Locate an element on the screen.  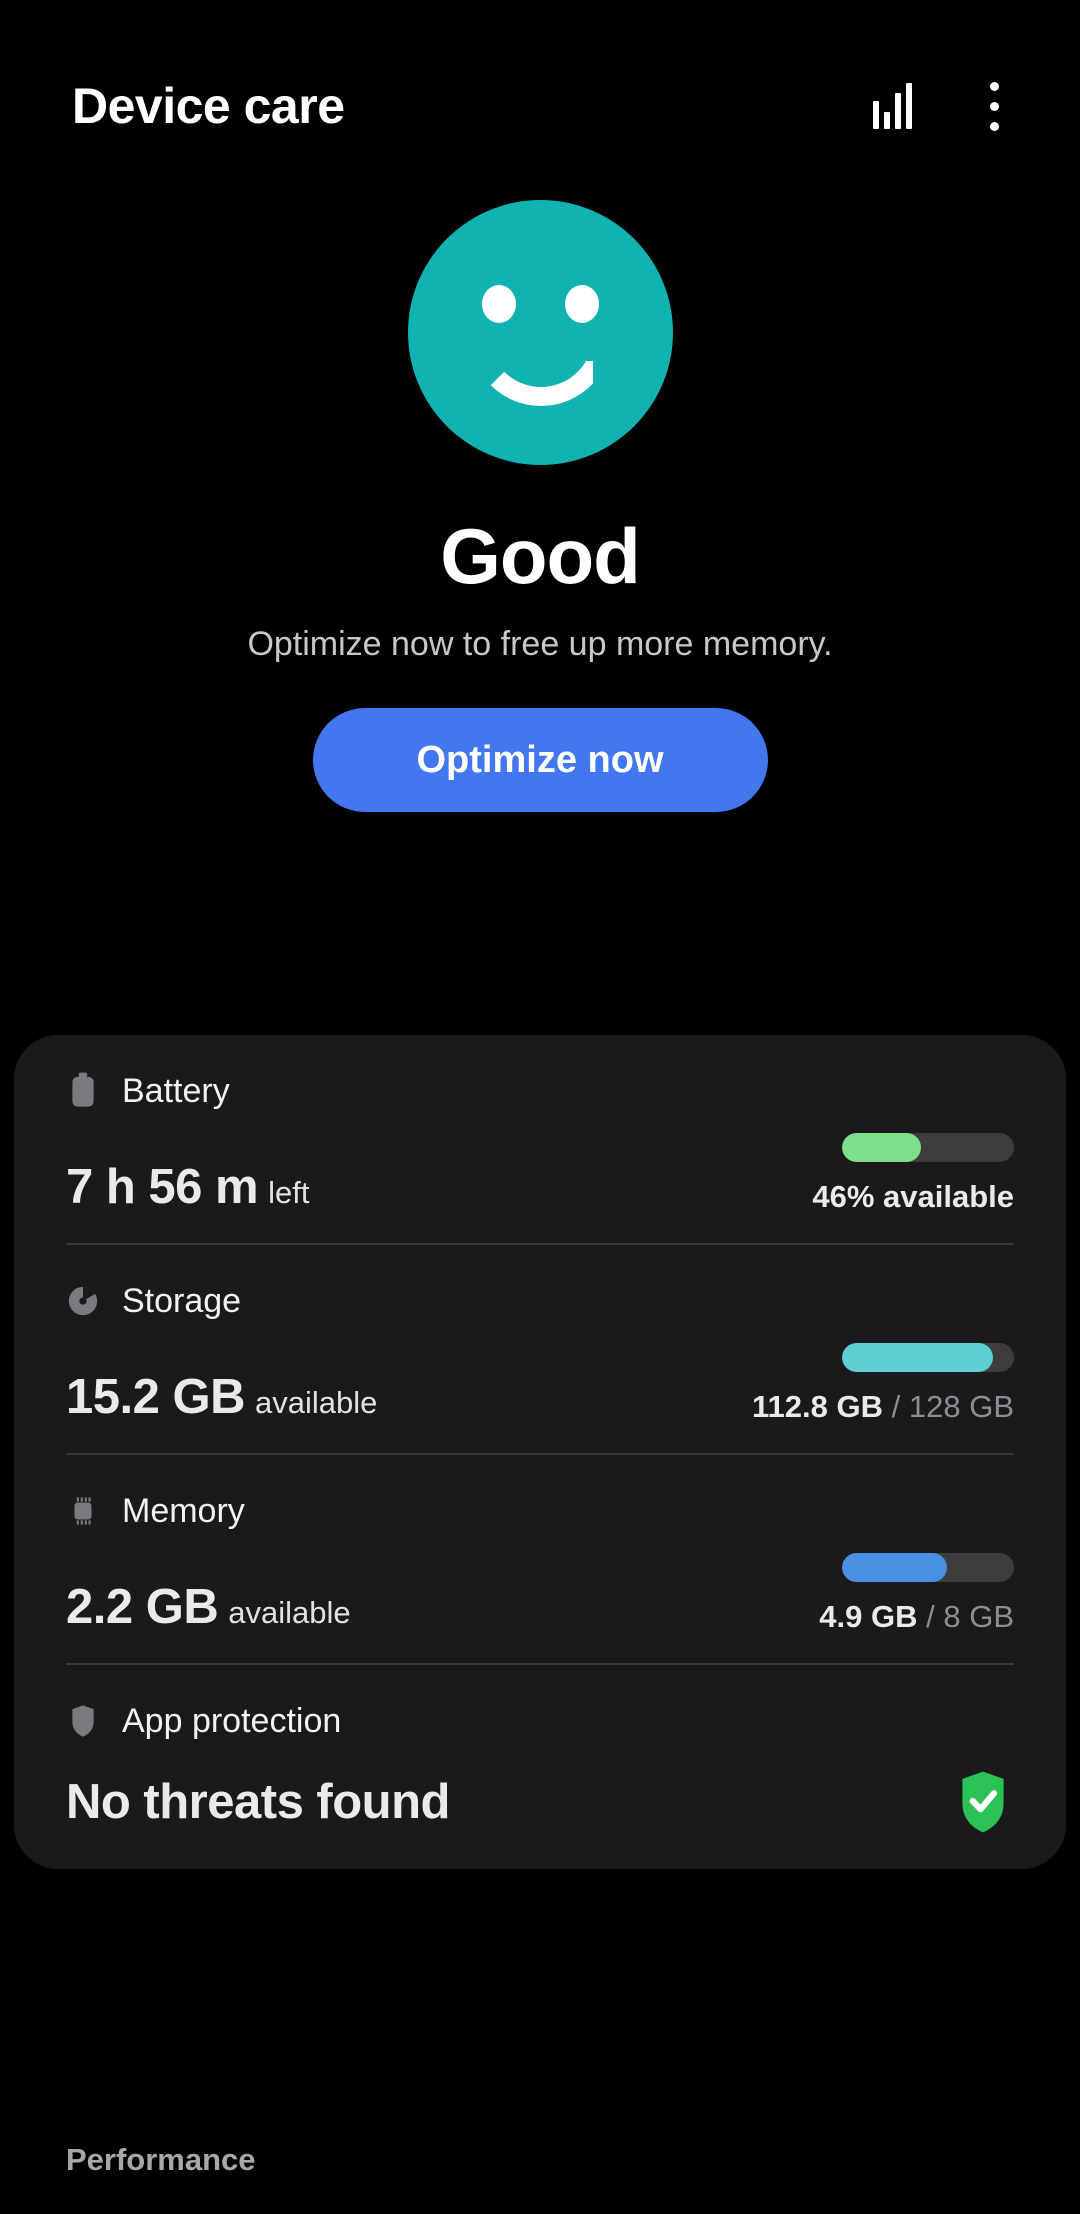
status-row-battery: Battery 7 h 56 m left 46% available is located at coordinates (540, 1139).